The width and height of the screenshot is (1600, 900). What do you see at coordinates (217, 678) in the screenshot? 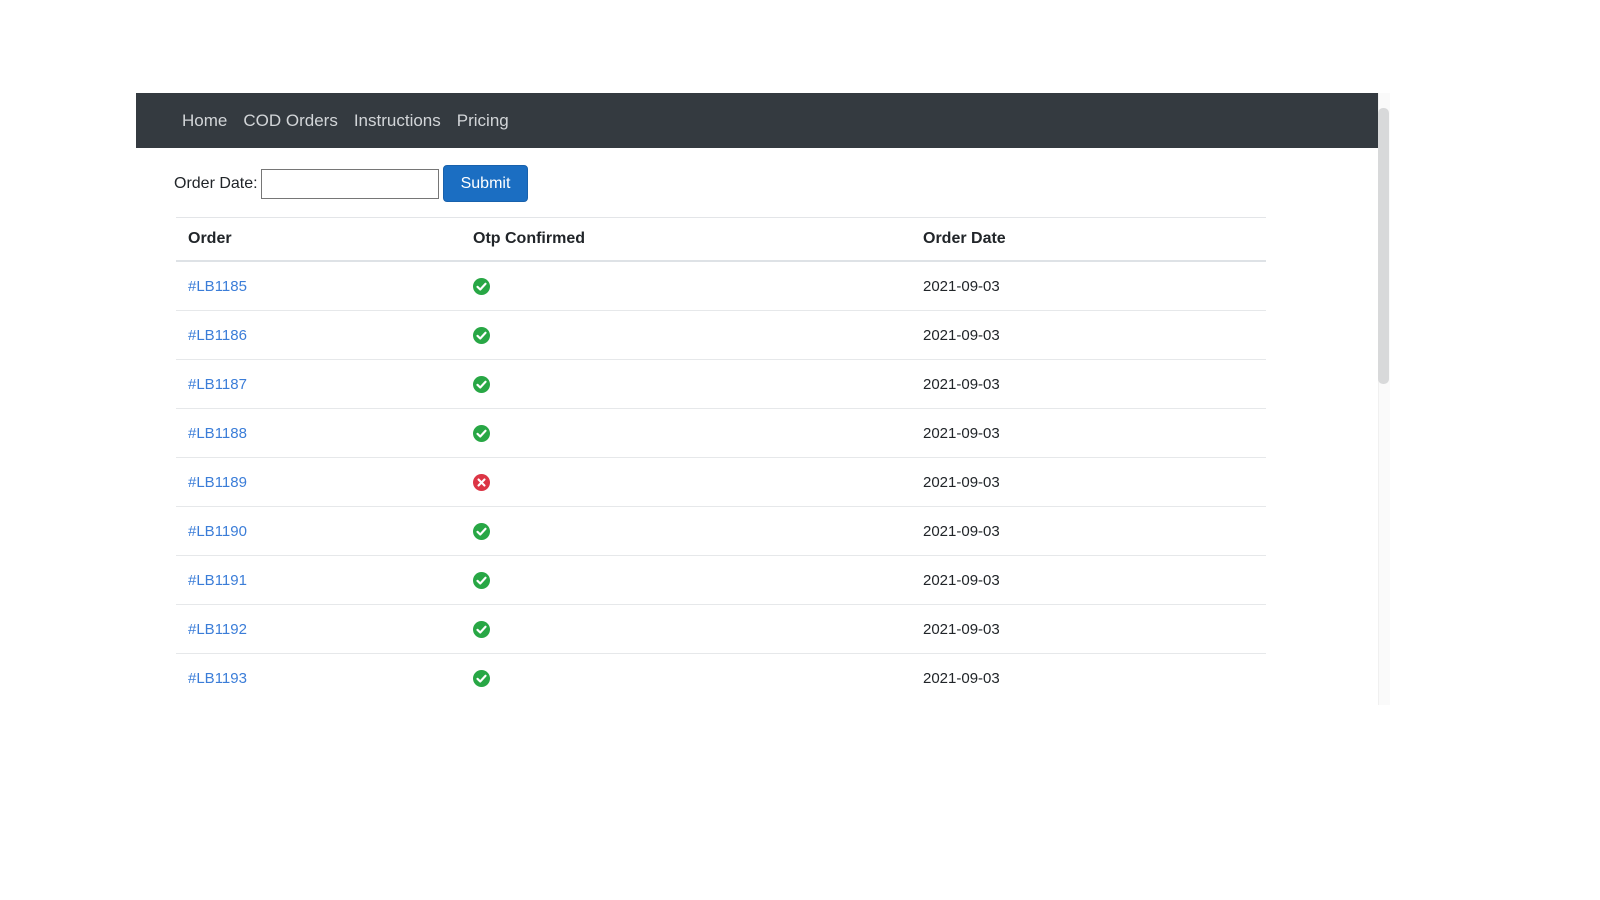
I see `order-link: #LB1193` at bounding box center [217, 678].